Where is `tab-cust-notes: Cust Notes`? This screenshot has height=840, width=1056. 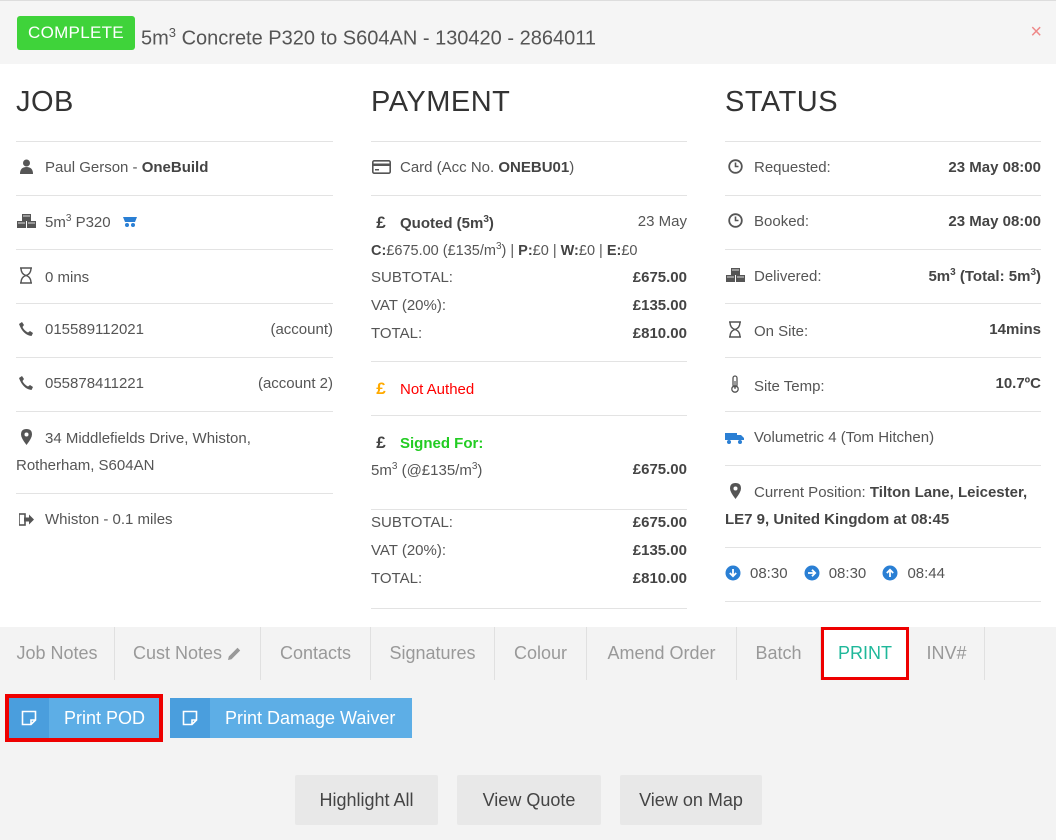 tab-cust-notes: Cust Notes is located at coordinates (188, 653).